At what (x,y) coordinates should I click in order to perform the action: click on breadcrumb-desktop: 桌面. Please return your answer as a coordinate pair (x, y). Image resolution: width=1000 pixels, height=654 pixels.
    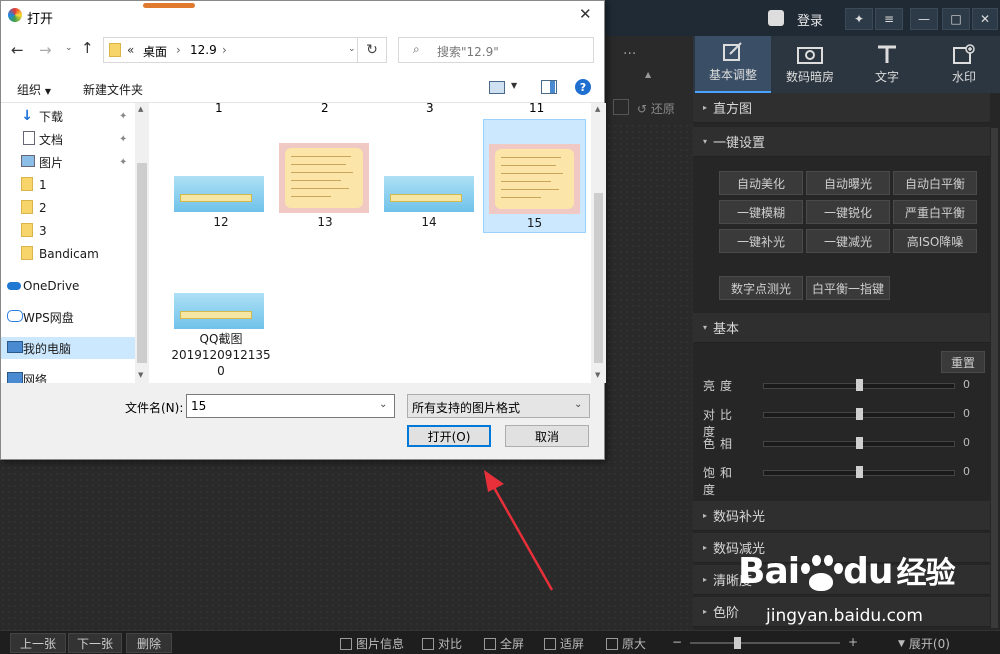
    Looking at the image, I should click on (155, 51).